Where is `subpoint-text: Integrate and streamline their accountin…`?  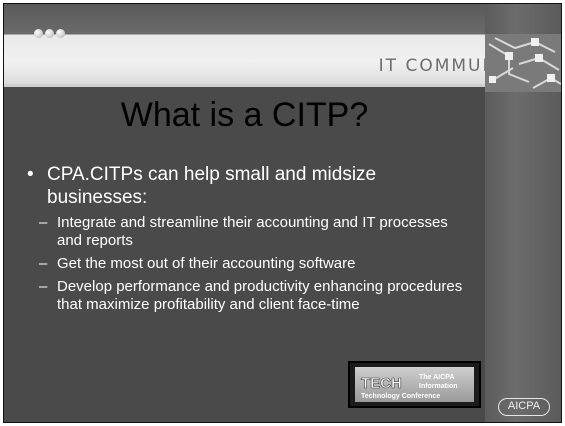
subpoint-text: Integrate and streamline their accountin… is located at coordinates (252, 231).